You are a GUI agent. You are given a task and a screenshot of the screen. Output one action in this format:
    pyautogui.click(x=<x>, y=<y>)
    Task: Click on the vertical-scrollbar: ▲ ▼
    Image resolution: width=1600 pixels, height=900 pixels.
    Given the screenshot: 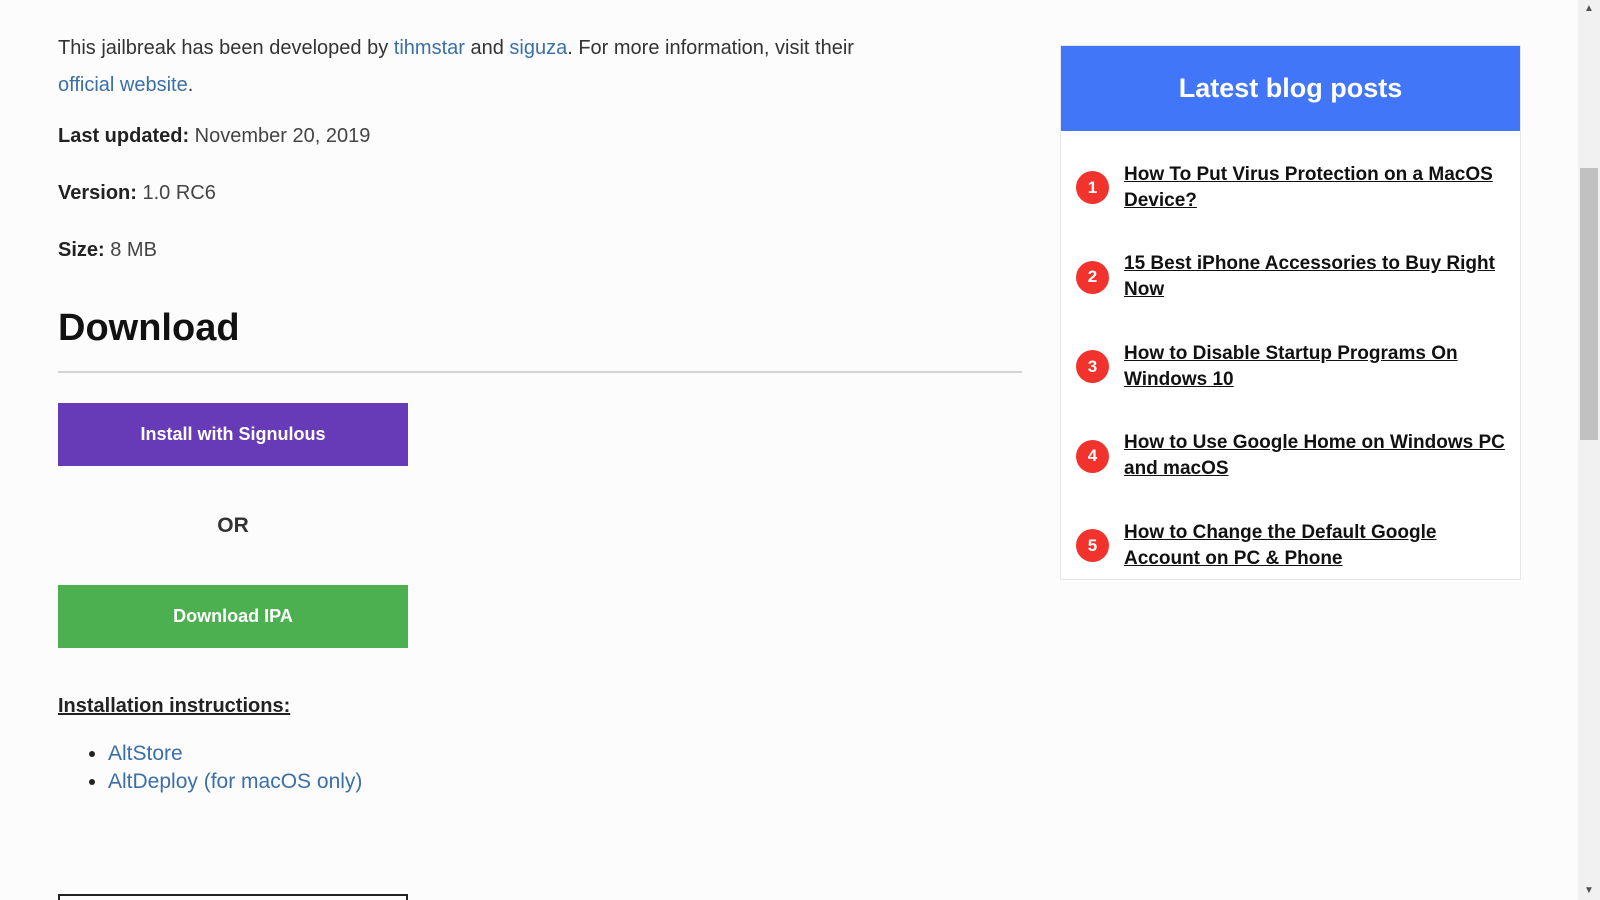 What is the action you would take?
    pyautogui.click(x=1589, y=450)
    